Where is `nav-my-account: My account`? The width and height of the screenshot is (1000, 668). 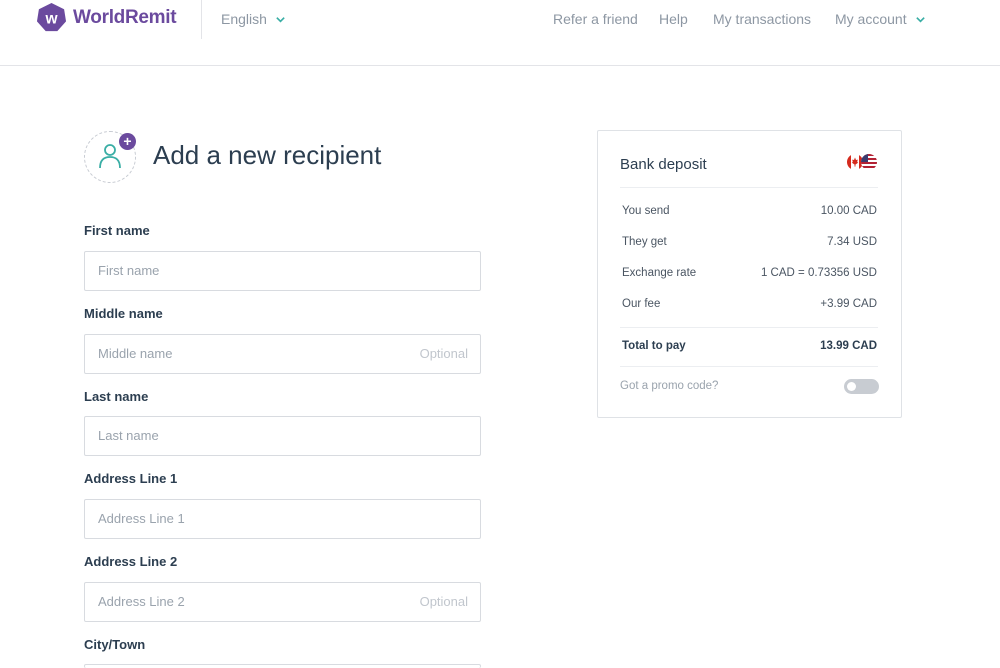
nav-my-account: My account is located at coordinates (880, 19).